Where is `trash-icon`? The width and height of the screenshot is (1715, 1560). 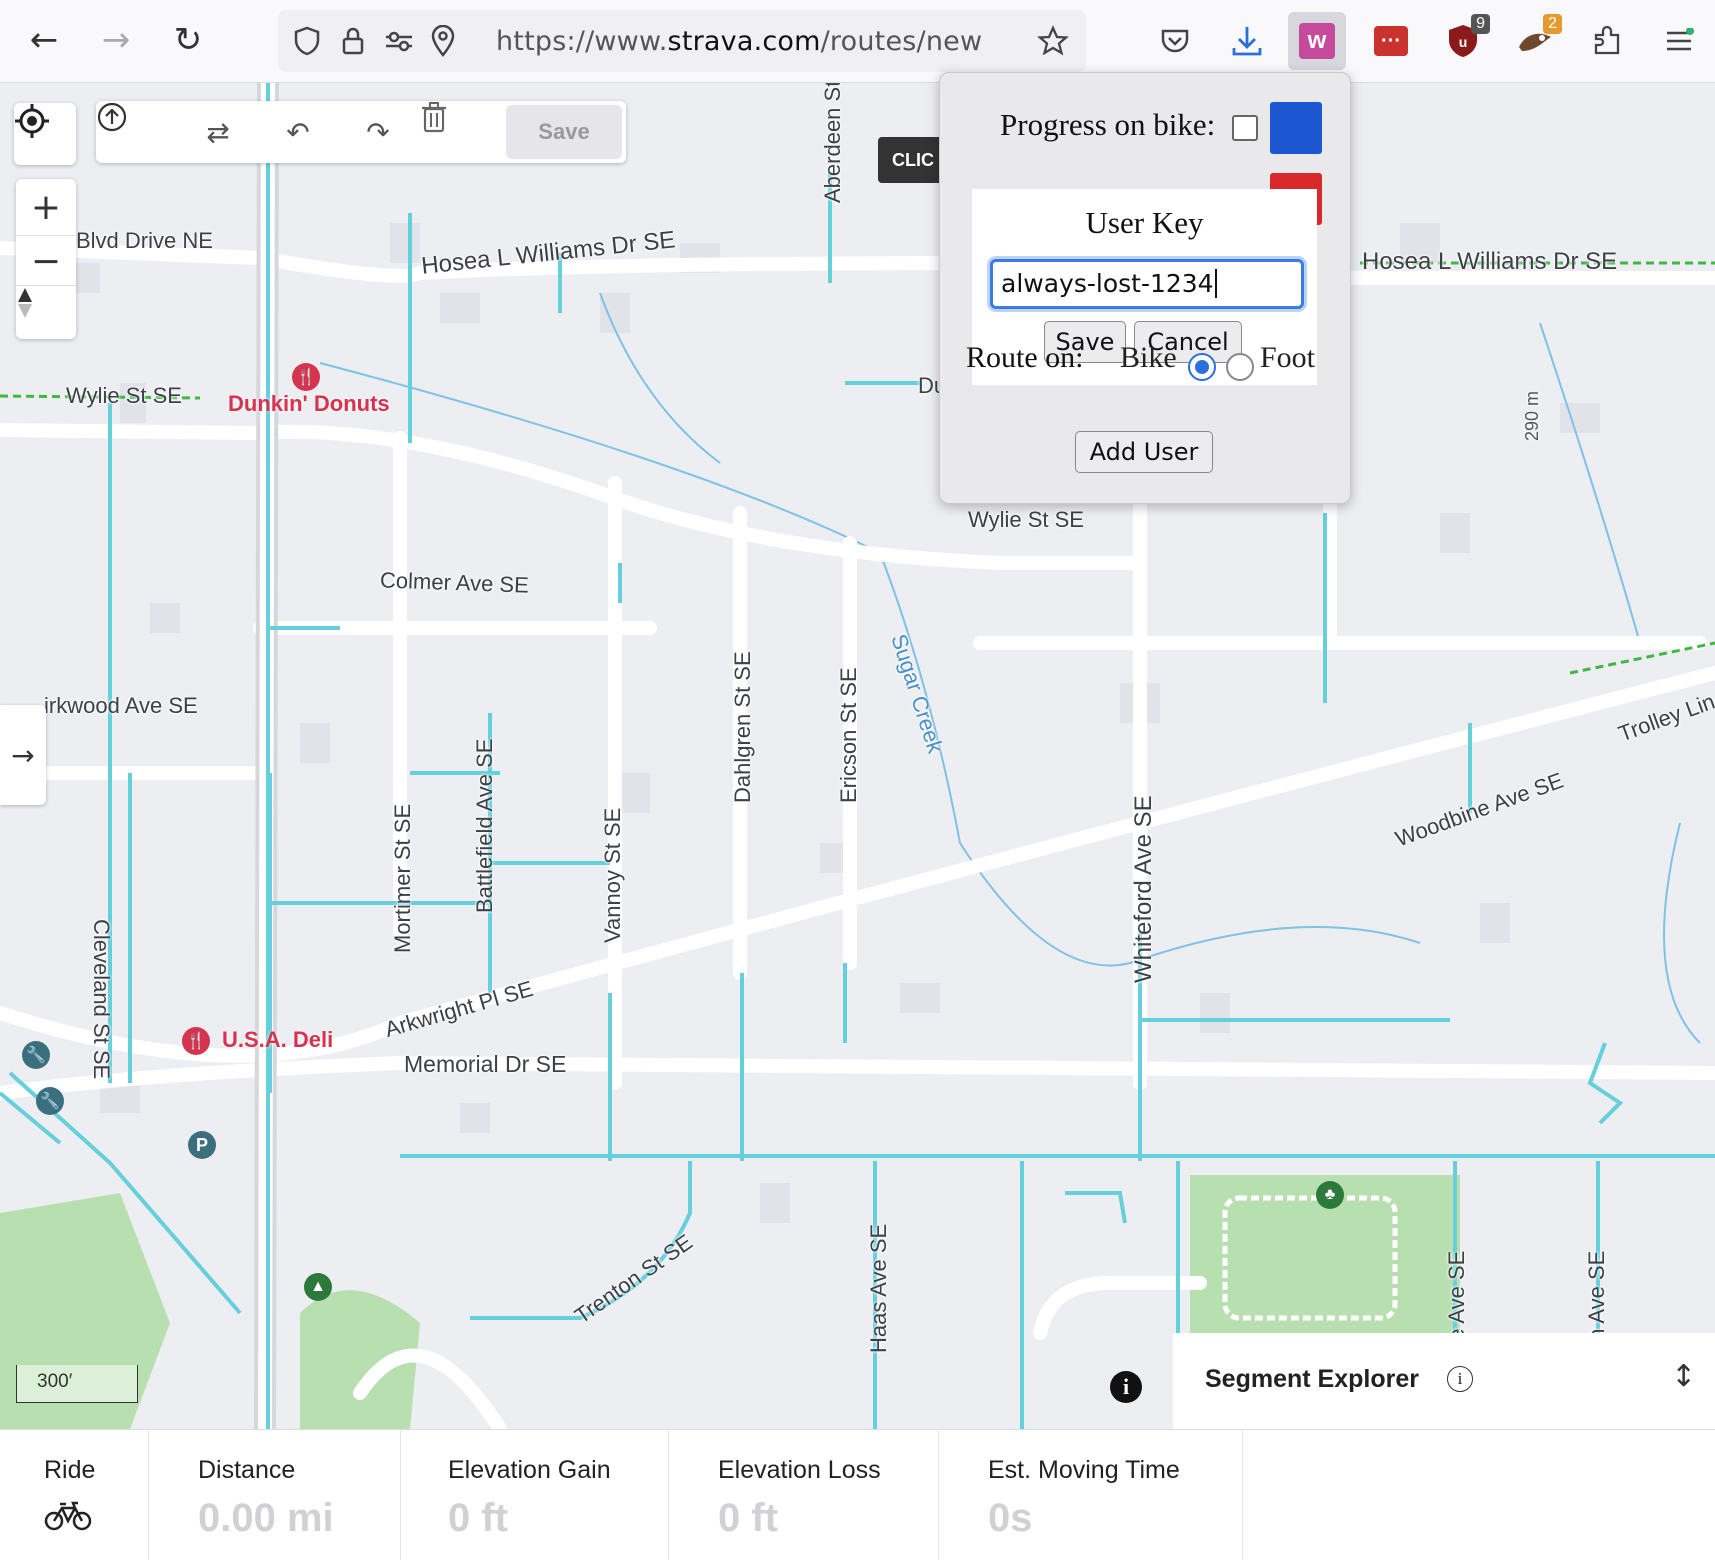
trash-icon is located at coordinates (460, 132).